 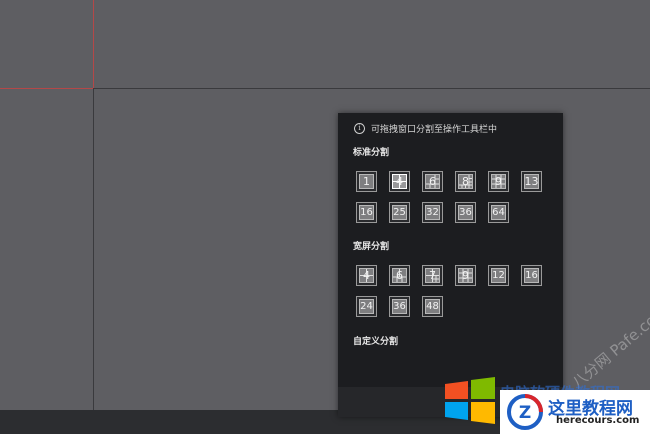 What do you see at coordinates (470, 400) in the screenshot?
I see `windows-logo-watermark-icon` at bounding box center [470, 400].